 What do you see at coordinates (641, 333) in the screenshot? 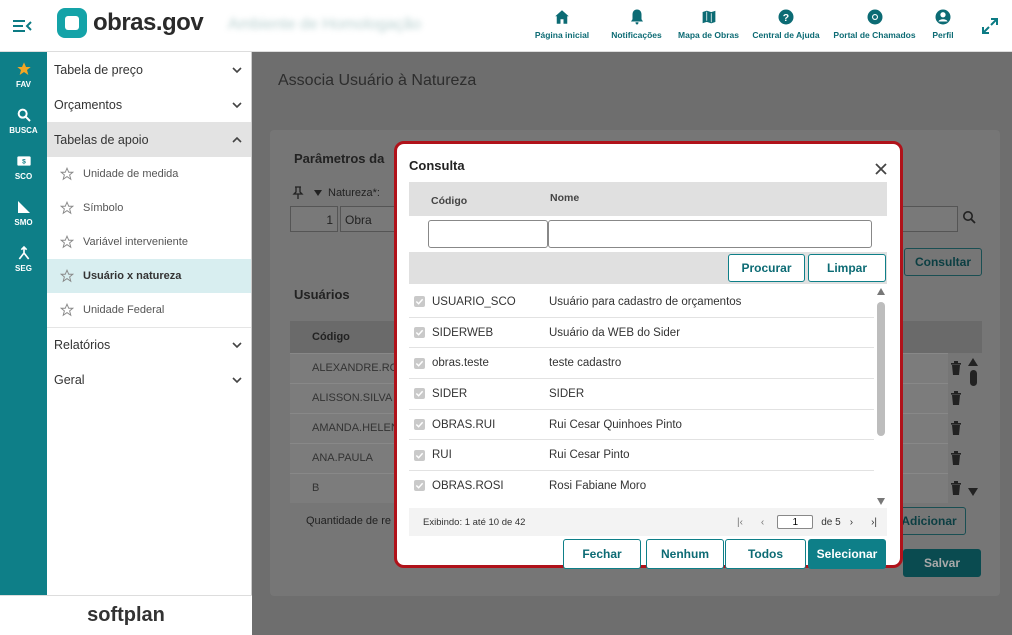
I see `list-item: SIDERWEB Usuário da WEB do Sider` at bounding box center [641, 333].